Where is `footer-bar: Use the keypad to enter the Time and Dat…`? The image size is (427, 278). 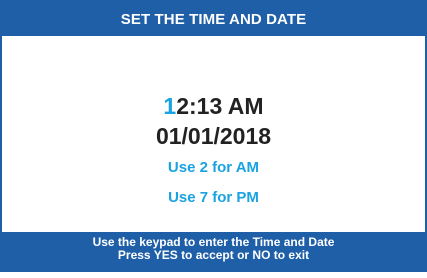
footer-bar: Use the keypad to enter the Time and Dat… is located at coordinates (213, 251).